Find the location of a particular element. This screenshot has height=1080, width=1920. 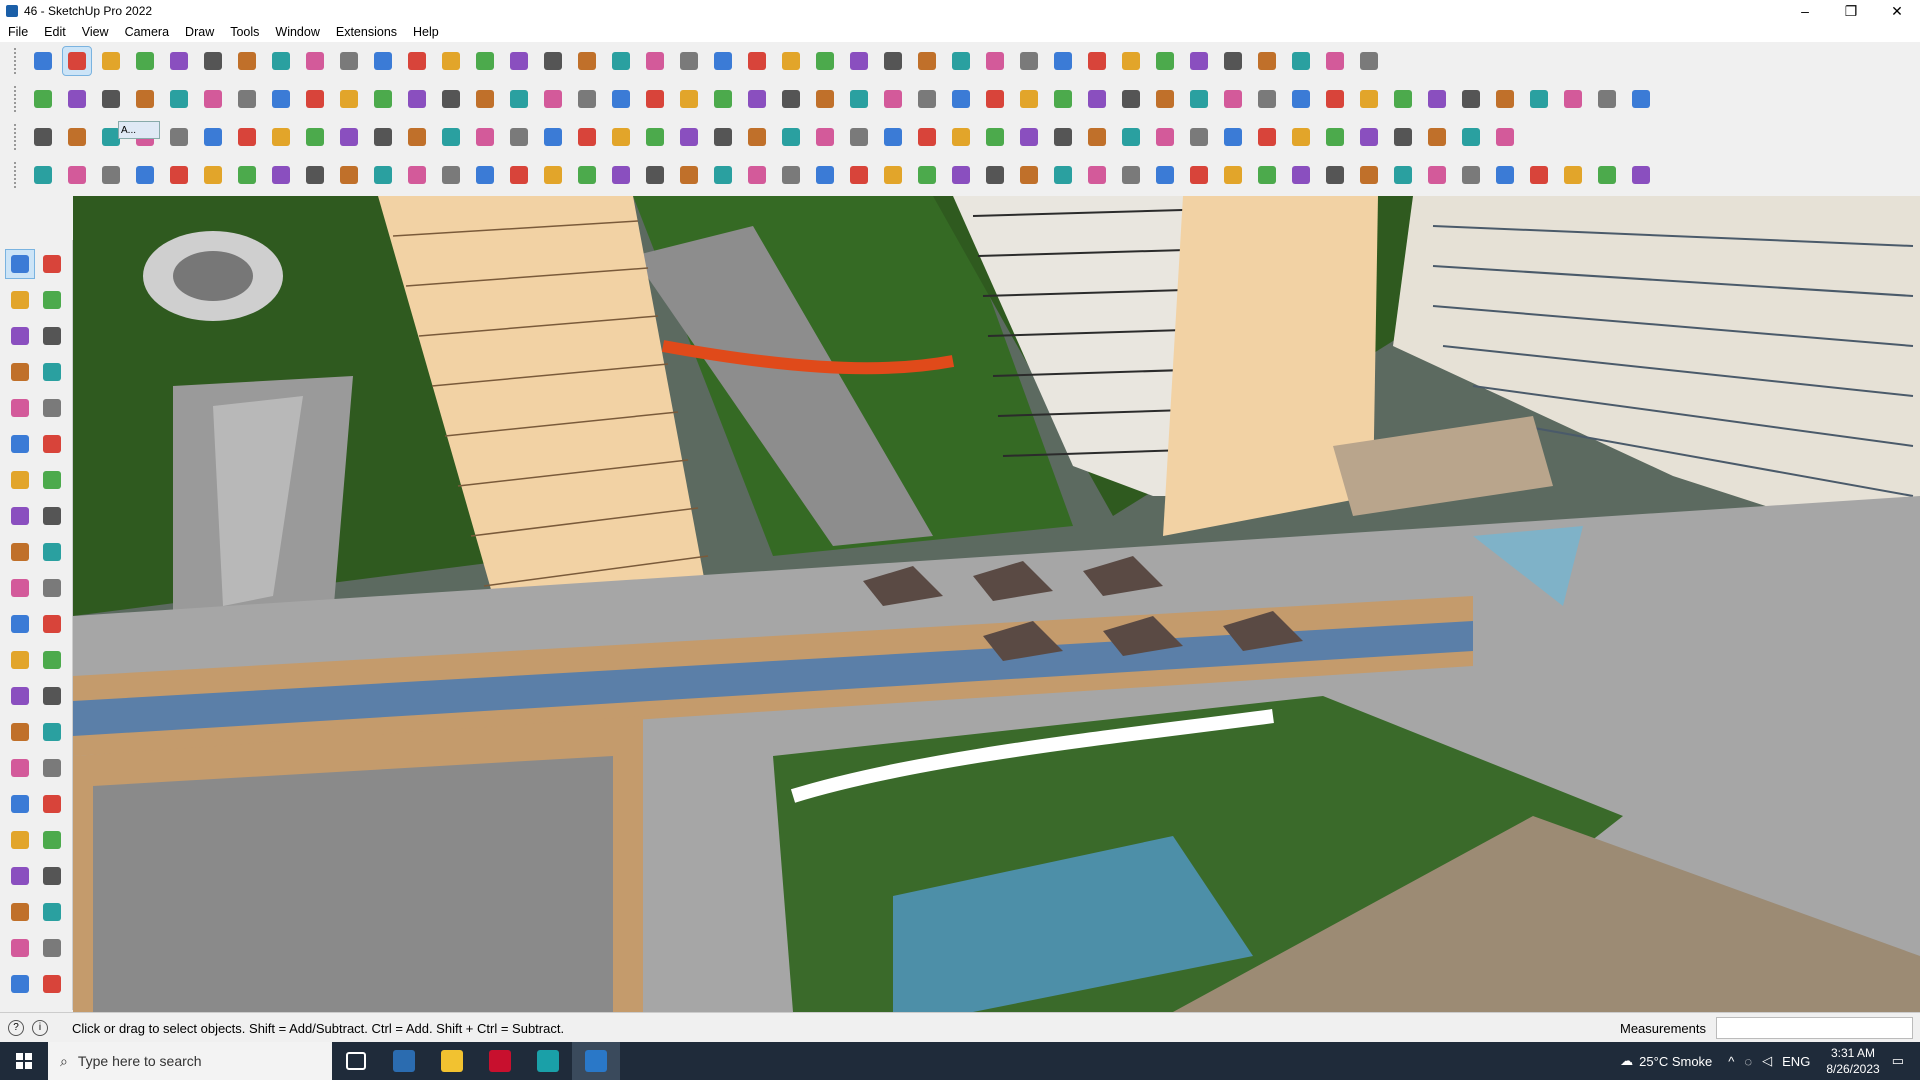

start-button is located at coordinates (24, 1061).